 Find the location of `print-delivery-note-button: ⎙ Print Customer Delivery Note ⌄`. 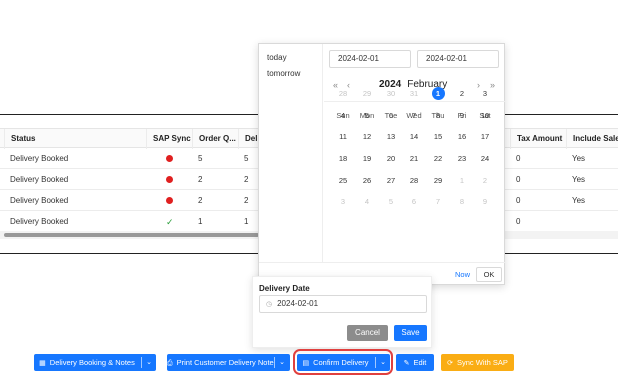

print-delivery-note-button: ⎙ Print Customer Delivery Note ⌄ is located at coordinates (228, 362).